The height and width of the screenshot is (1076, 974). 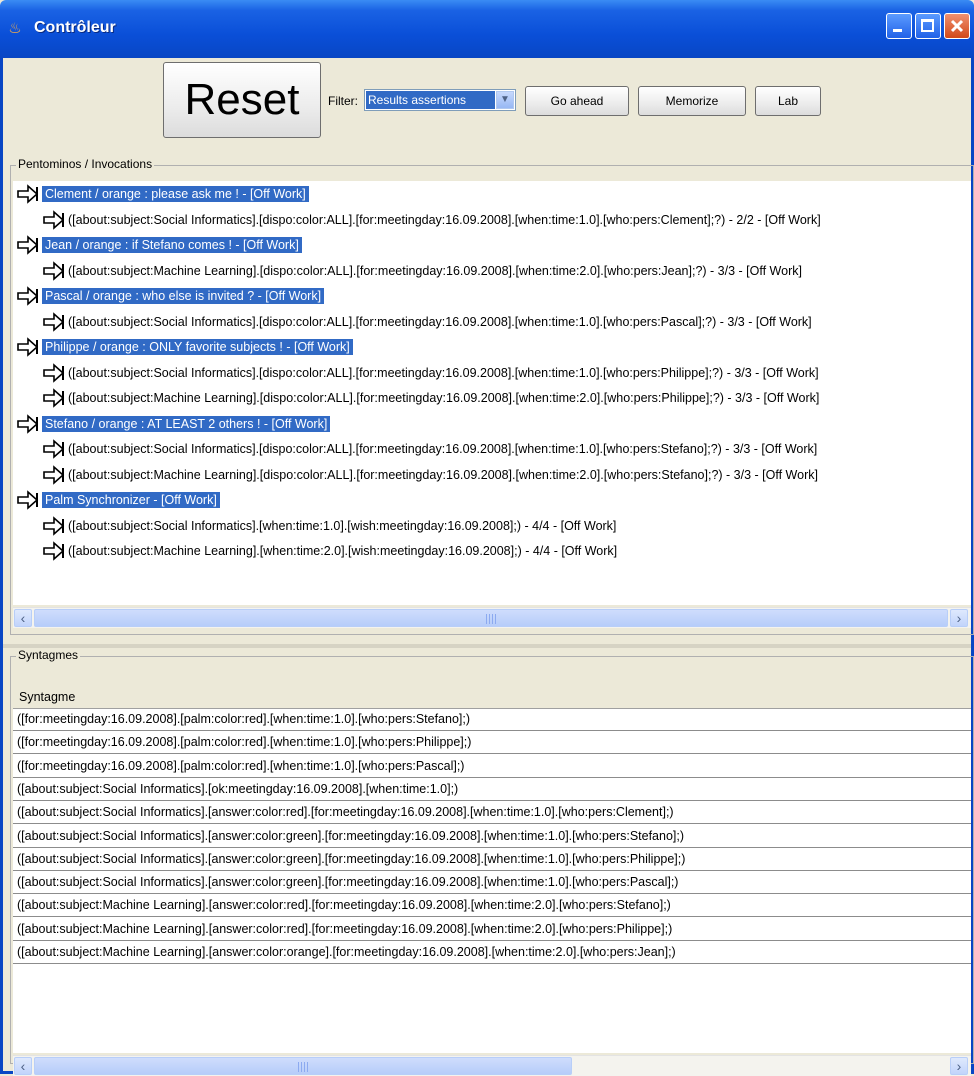 I want to click on minimize-button, so click(x=899, y=26).